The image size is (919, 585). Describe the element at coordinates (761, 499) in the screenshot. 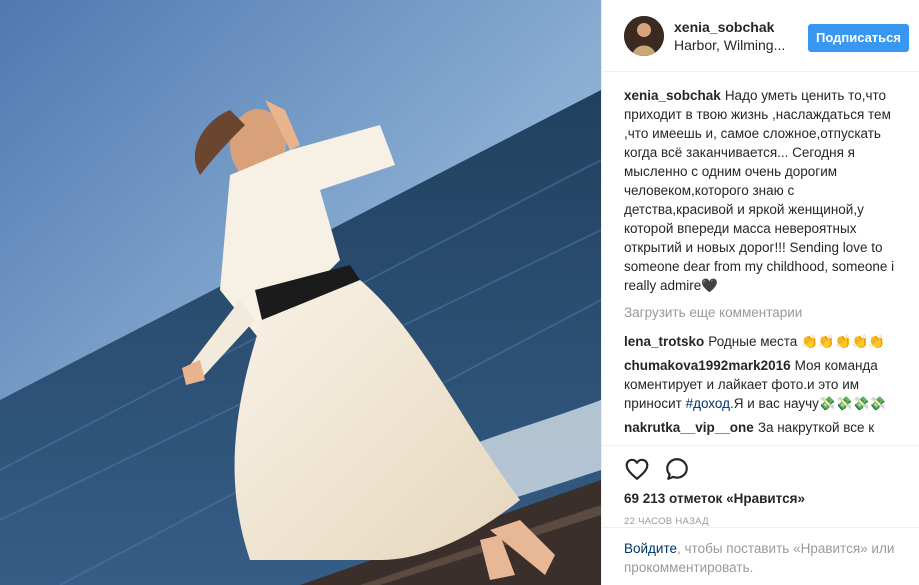

I see `likes-count: 69 213 отметок «Нравится»` at that location.